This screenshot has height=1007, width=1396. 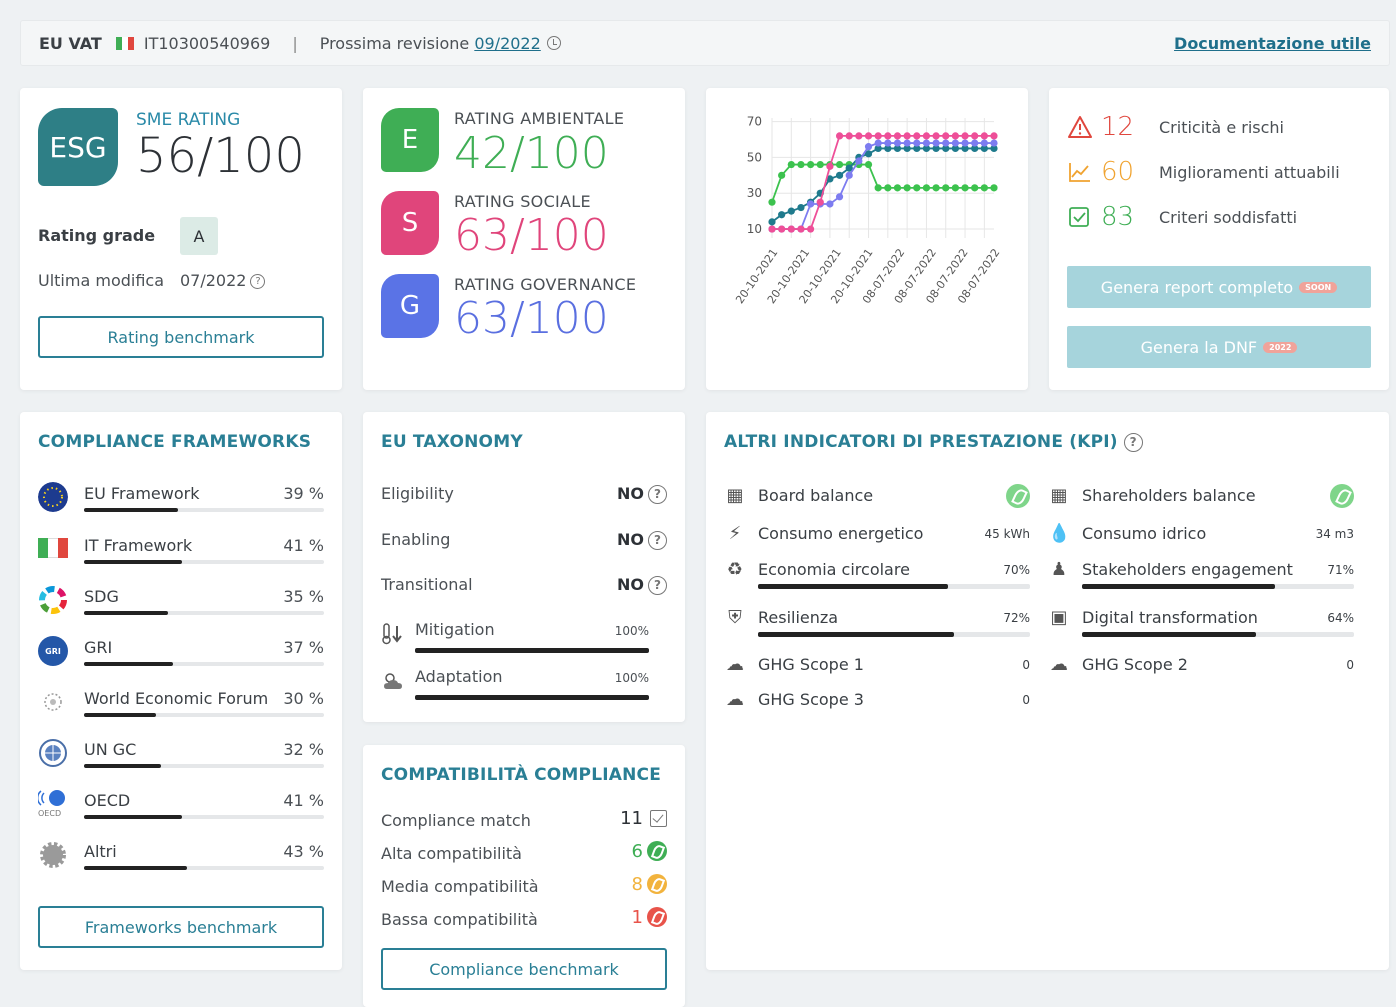 I want to click on plug-icon: ⚡, so click(x=735, y=533).